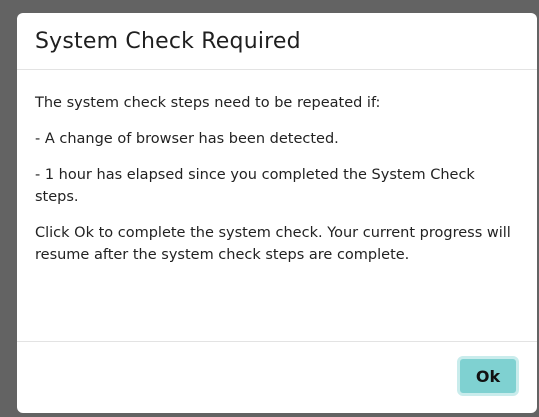 This screenshot has height=417, width=539. What do you see at coordinates (168, 41) in the screenshot?
I see `dialog-title: System Check Required` at bounding box center [168, 41].